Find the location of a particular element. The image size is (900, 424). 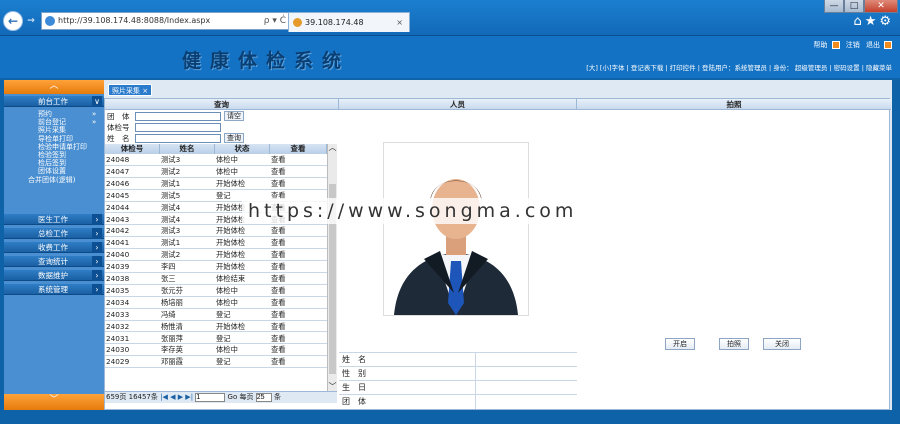

table-row: 24047 测试2 体检中 查看 is located at coordinates (216, 172).